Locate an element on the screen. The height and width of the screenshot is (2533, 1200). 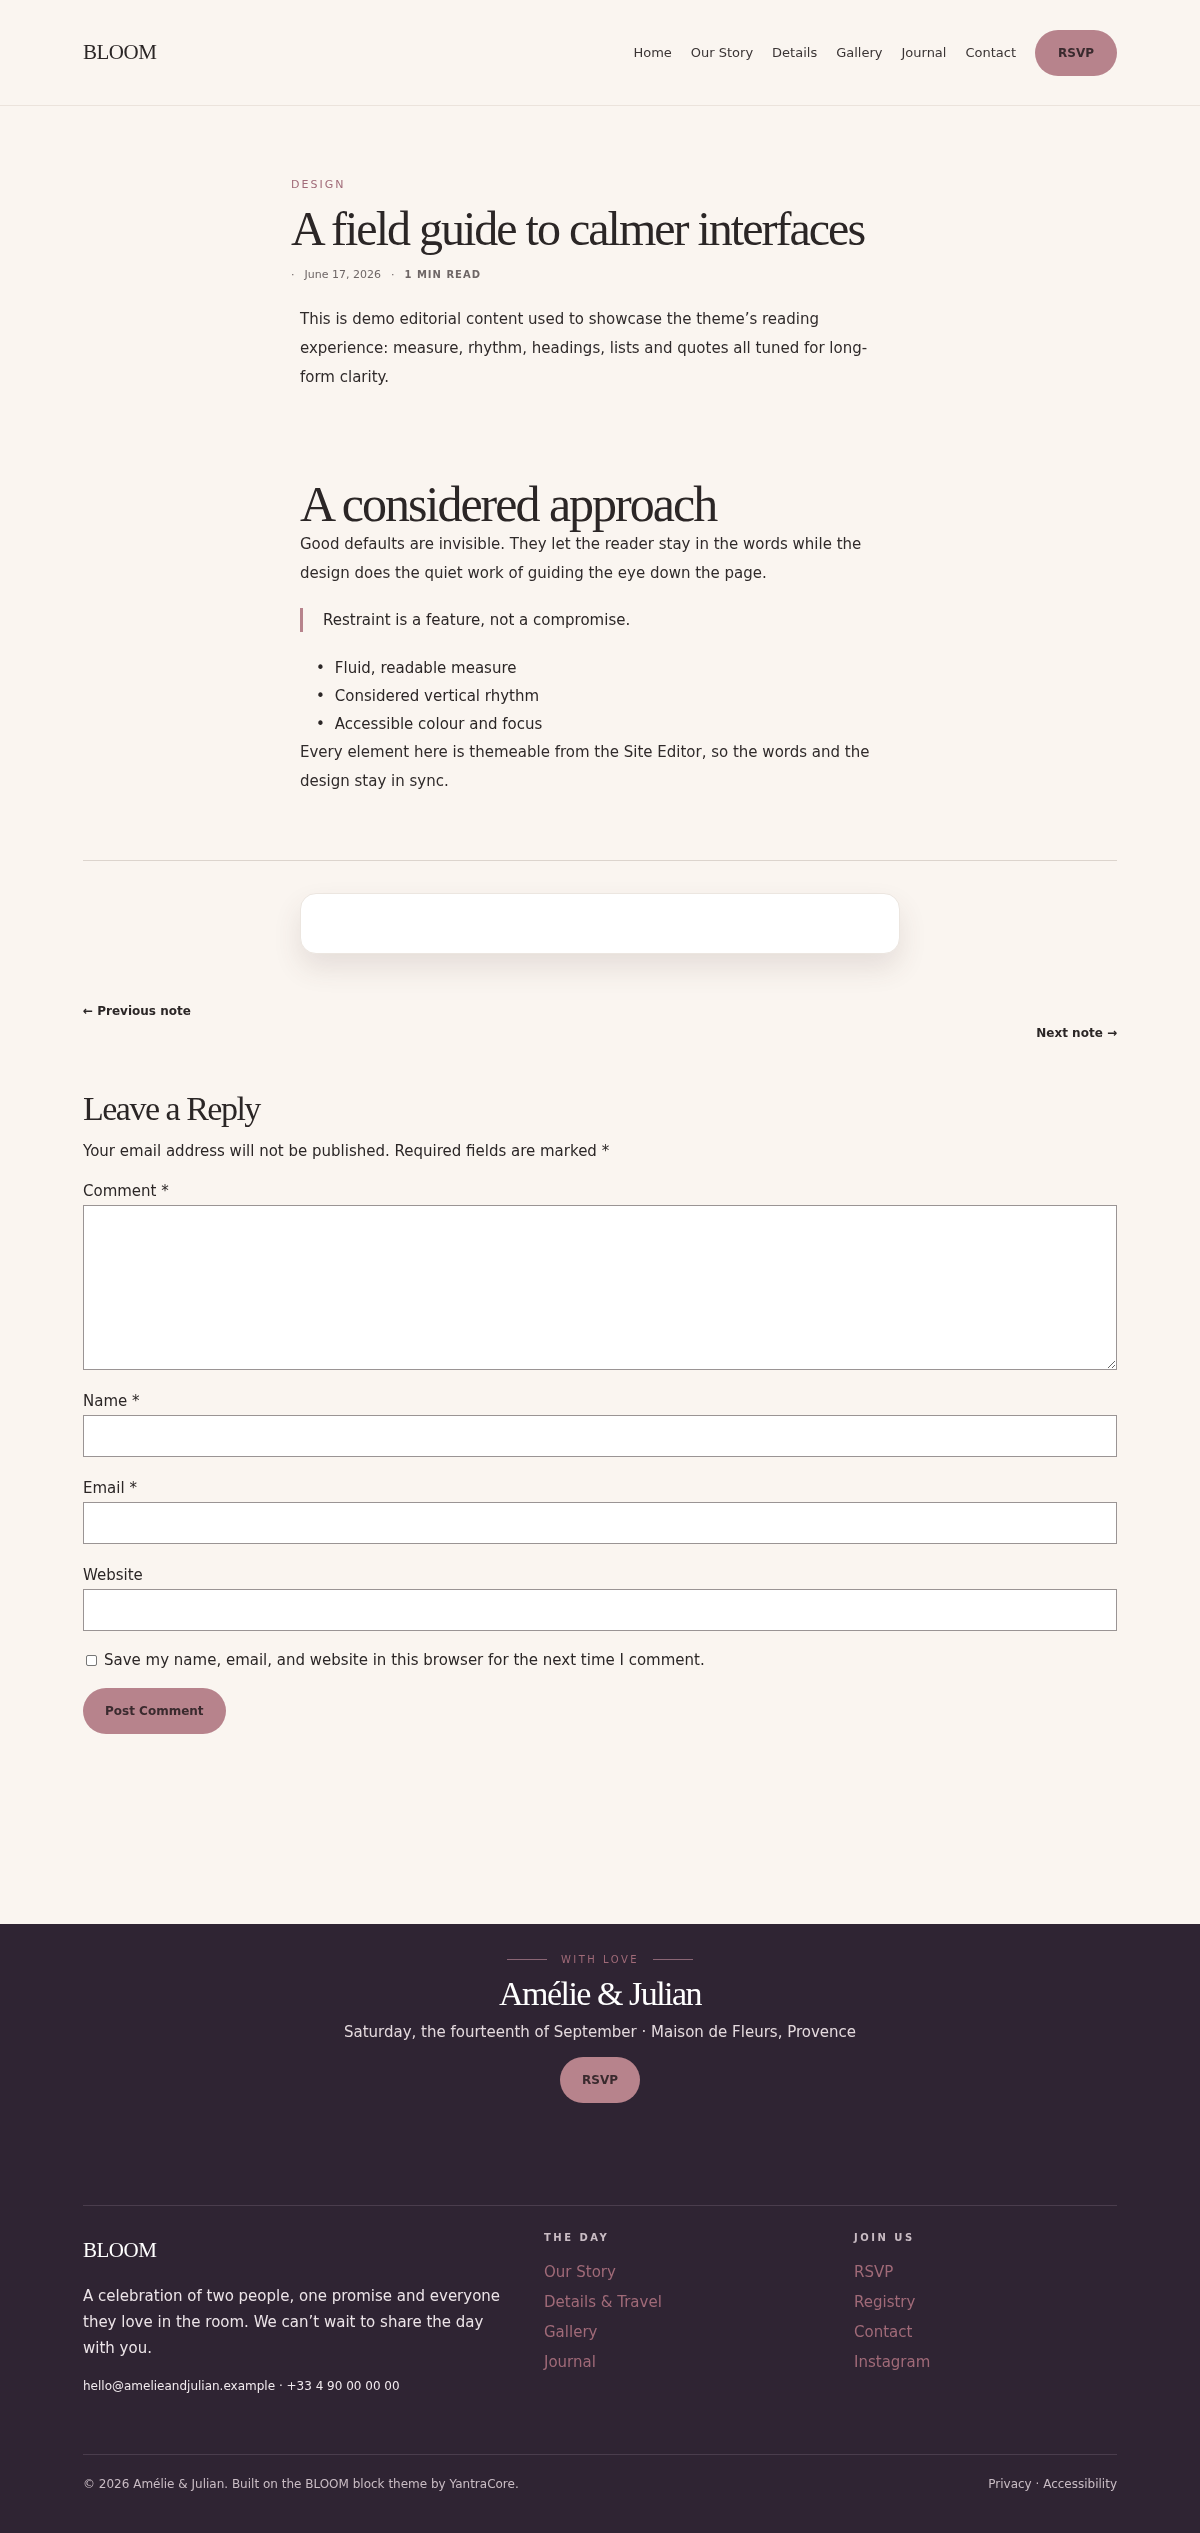
nav-link: Details is located at coordinates (795, 52).